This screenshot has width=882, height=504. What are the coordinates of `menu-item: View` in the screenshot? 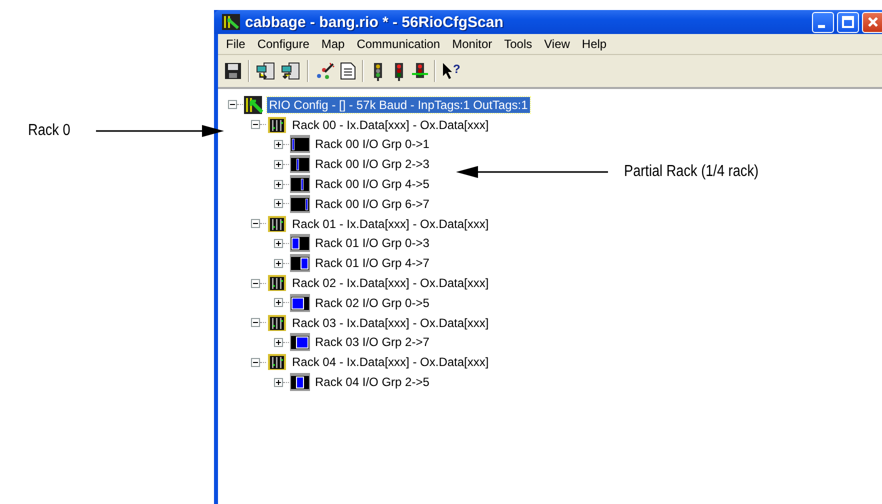 It's located at (557, 44).